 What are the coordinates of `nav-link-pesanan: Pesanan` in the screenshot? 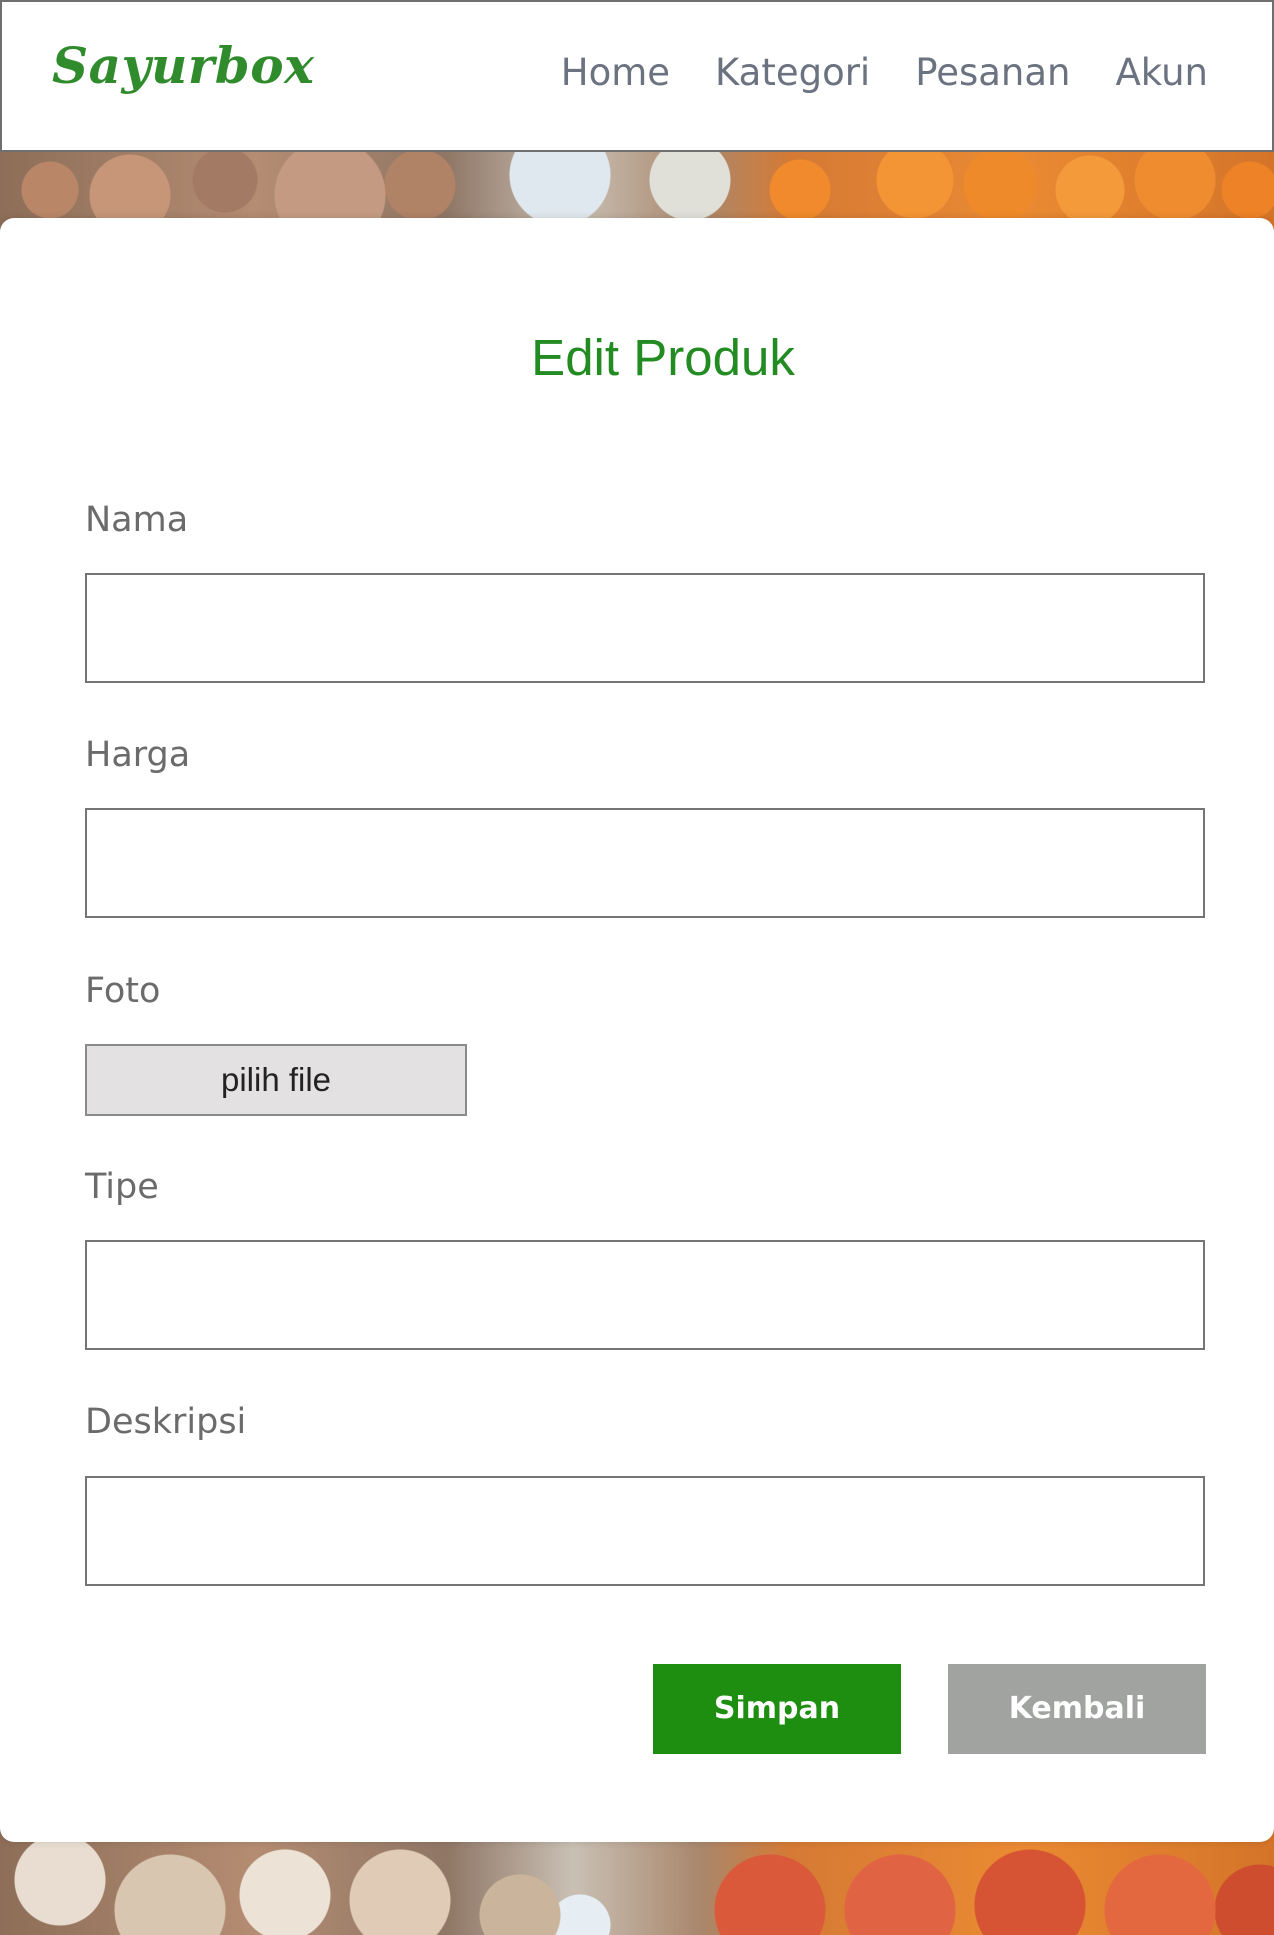 It's located at (992, 72).